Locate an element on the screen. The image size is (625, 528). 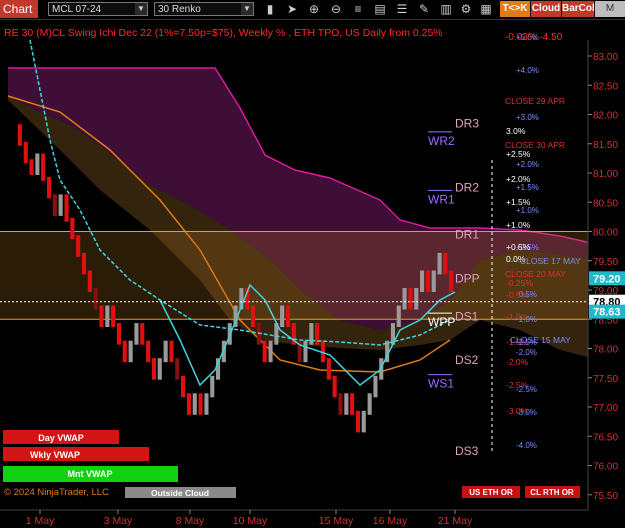
close-reference-label: CLOSE 20 MAY is located at coordinates (535, 274).